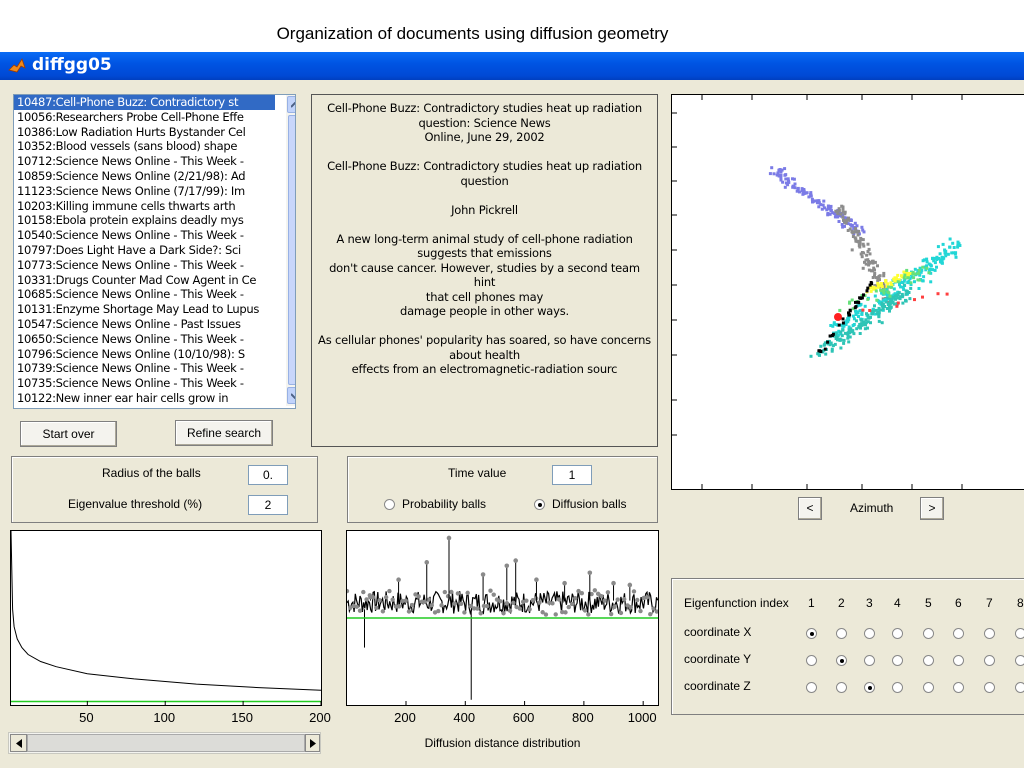 The width and height of the screenshot is (1024, 768). I want to click on document-list-item: 10796:Science News Online (10/10/98): S, so click(144, 354).